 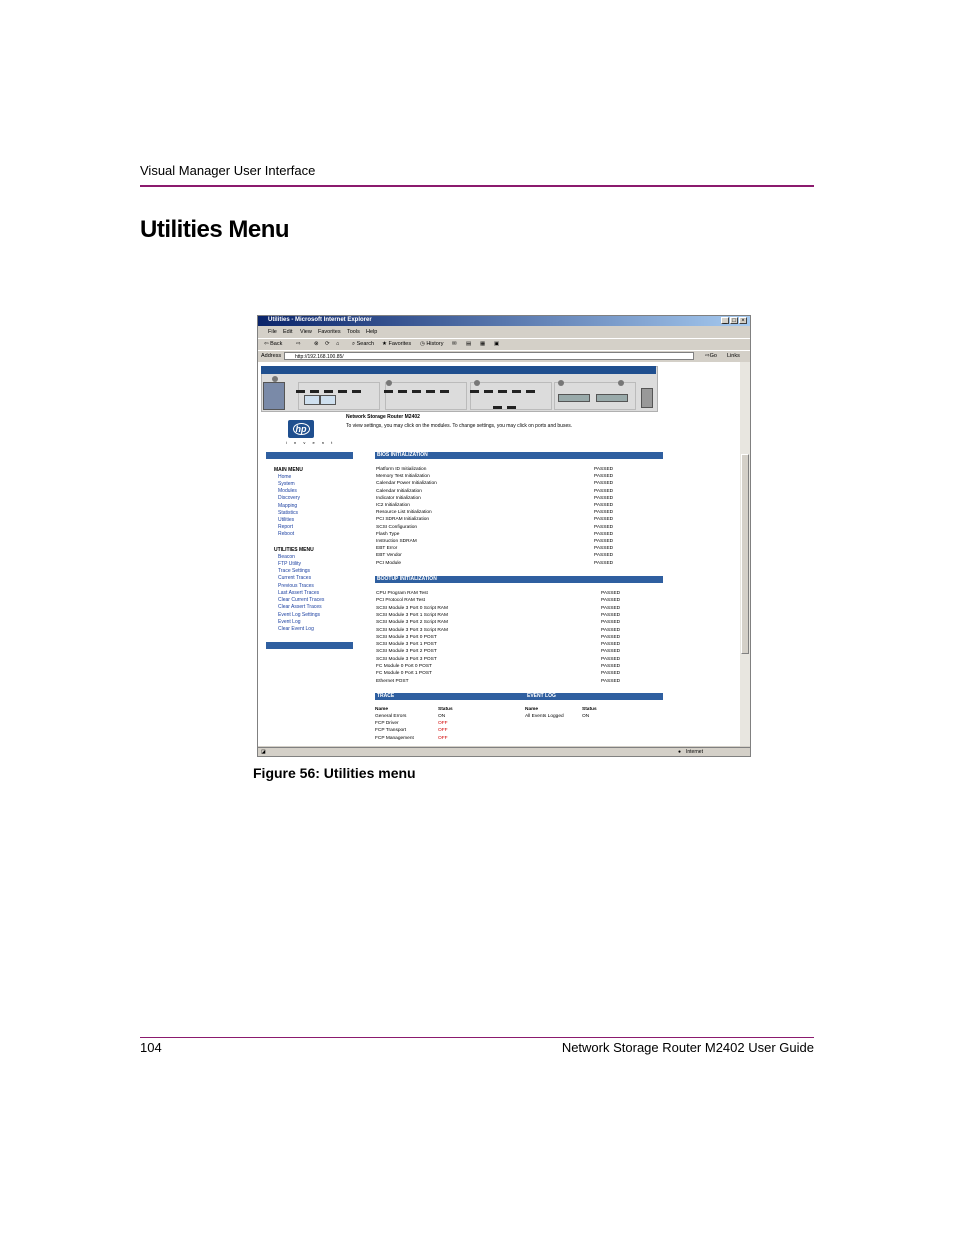 What do you see at coordinates (489, 356) in the screenshot?
I see `address-input: http://192.168.100.85/` at bounding box center [489, 356].